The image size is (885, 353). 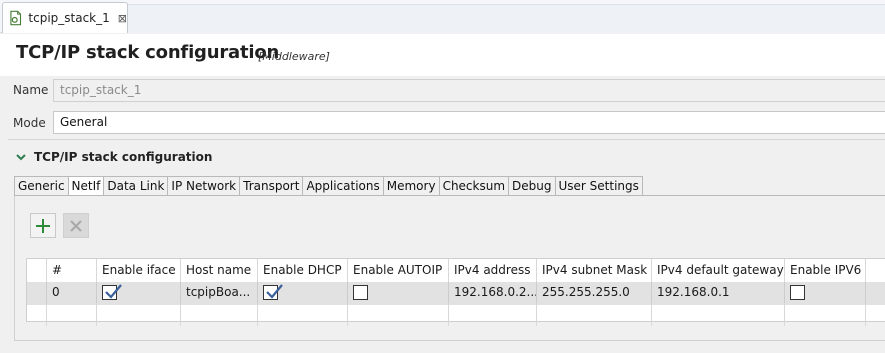 I want to click on tab-checksum: Checksum, so click(x=473, y=186).